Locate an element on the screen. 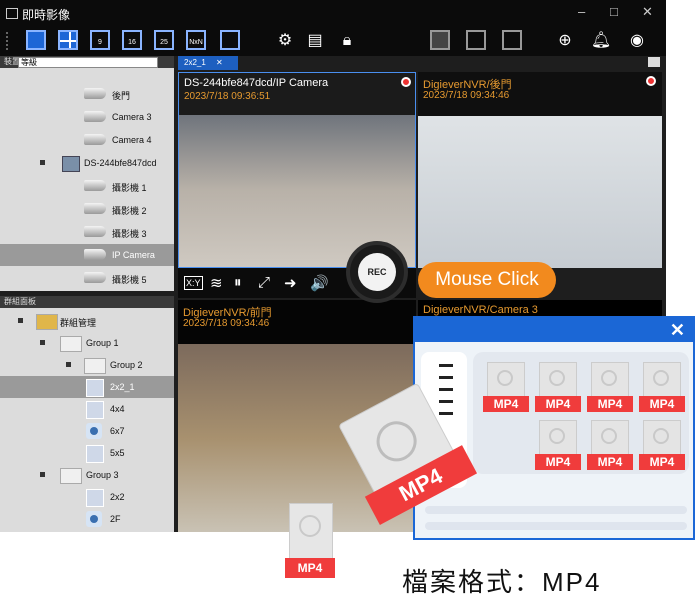 The image size is (695, 599). expand-icon: ⤢ is located at coordinates (264, 282).